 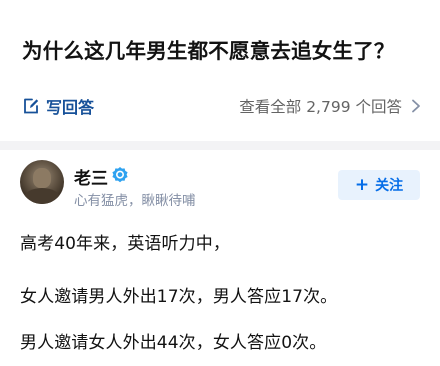 I want to click on plus-icon: +, so click(x=362, y=184).